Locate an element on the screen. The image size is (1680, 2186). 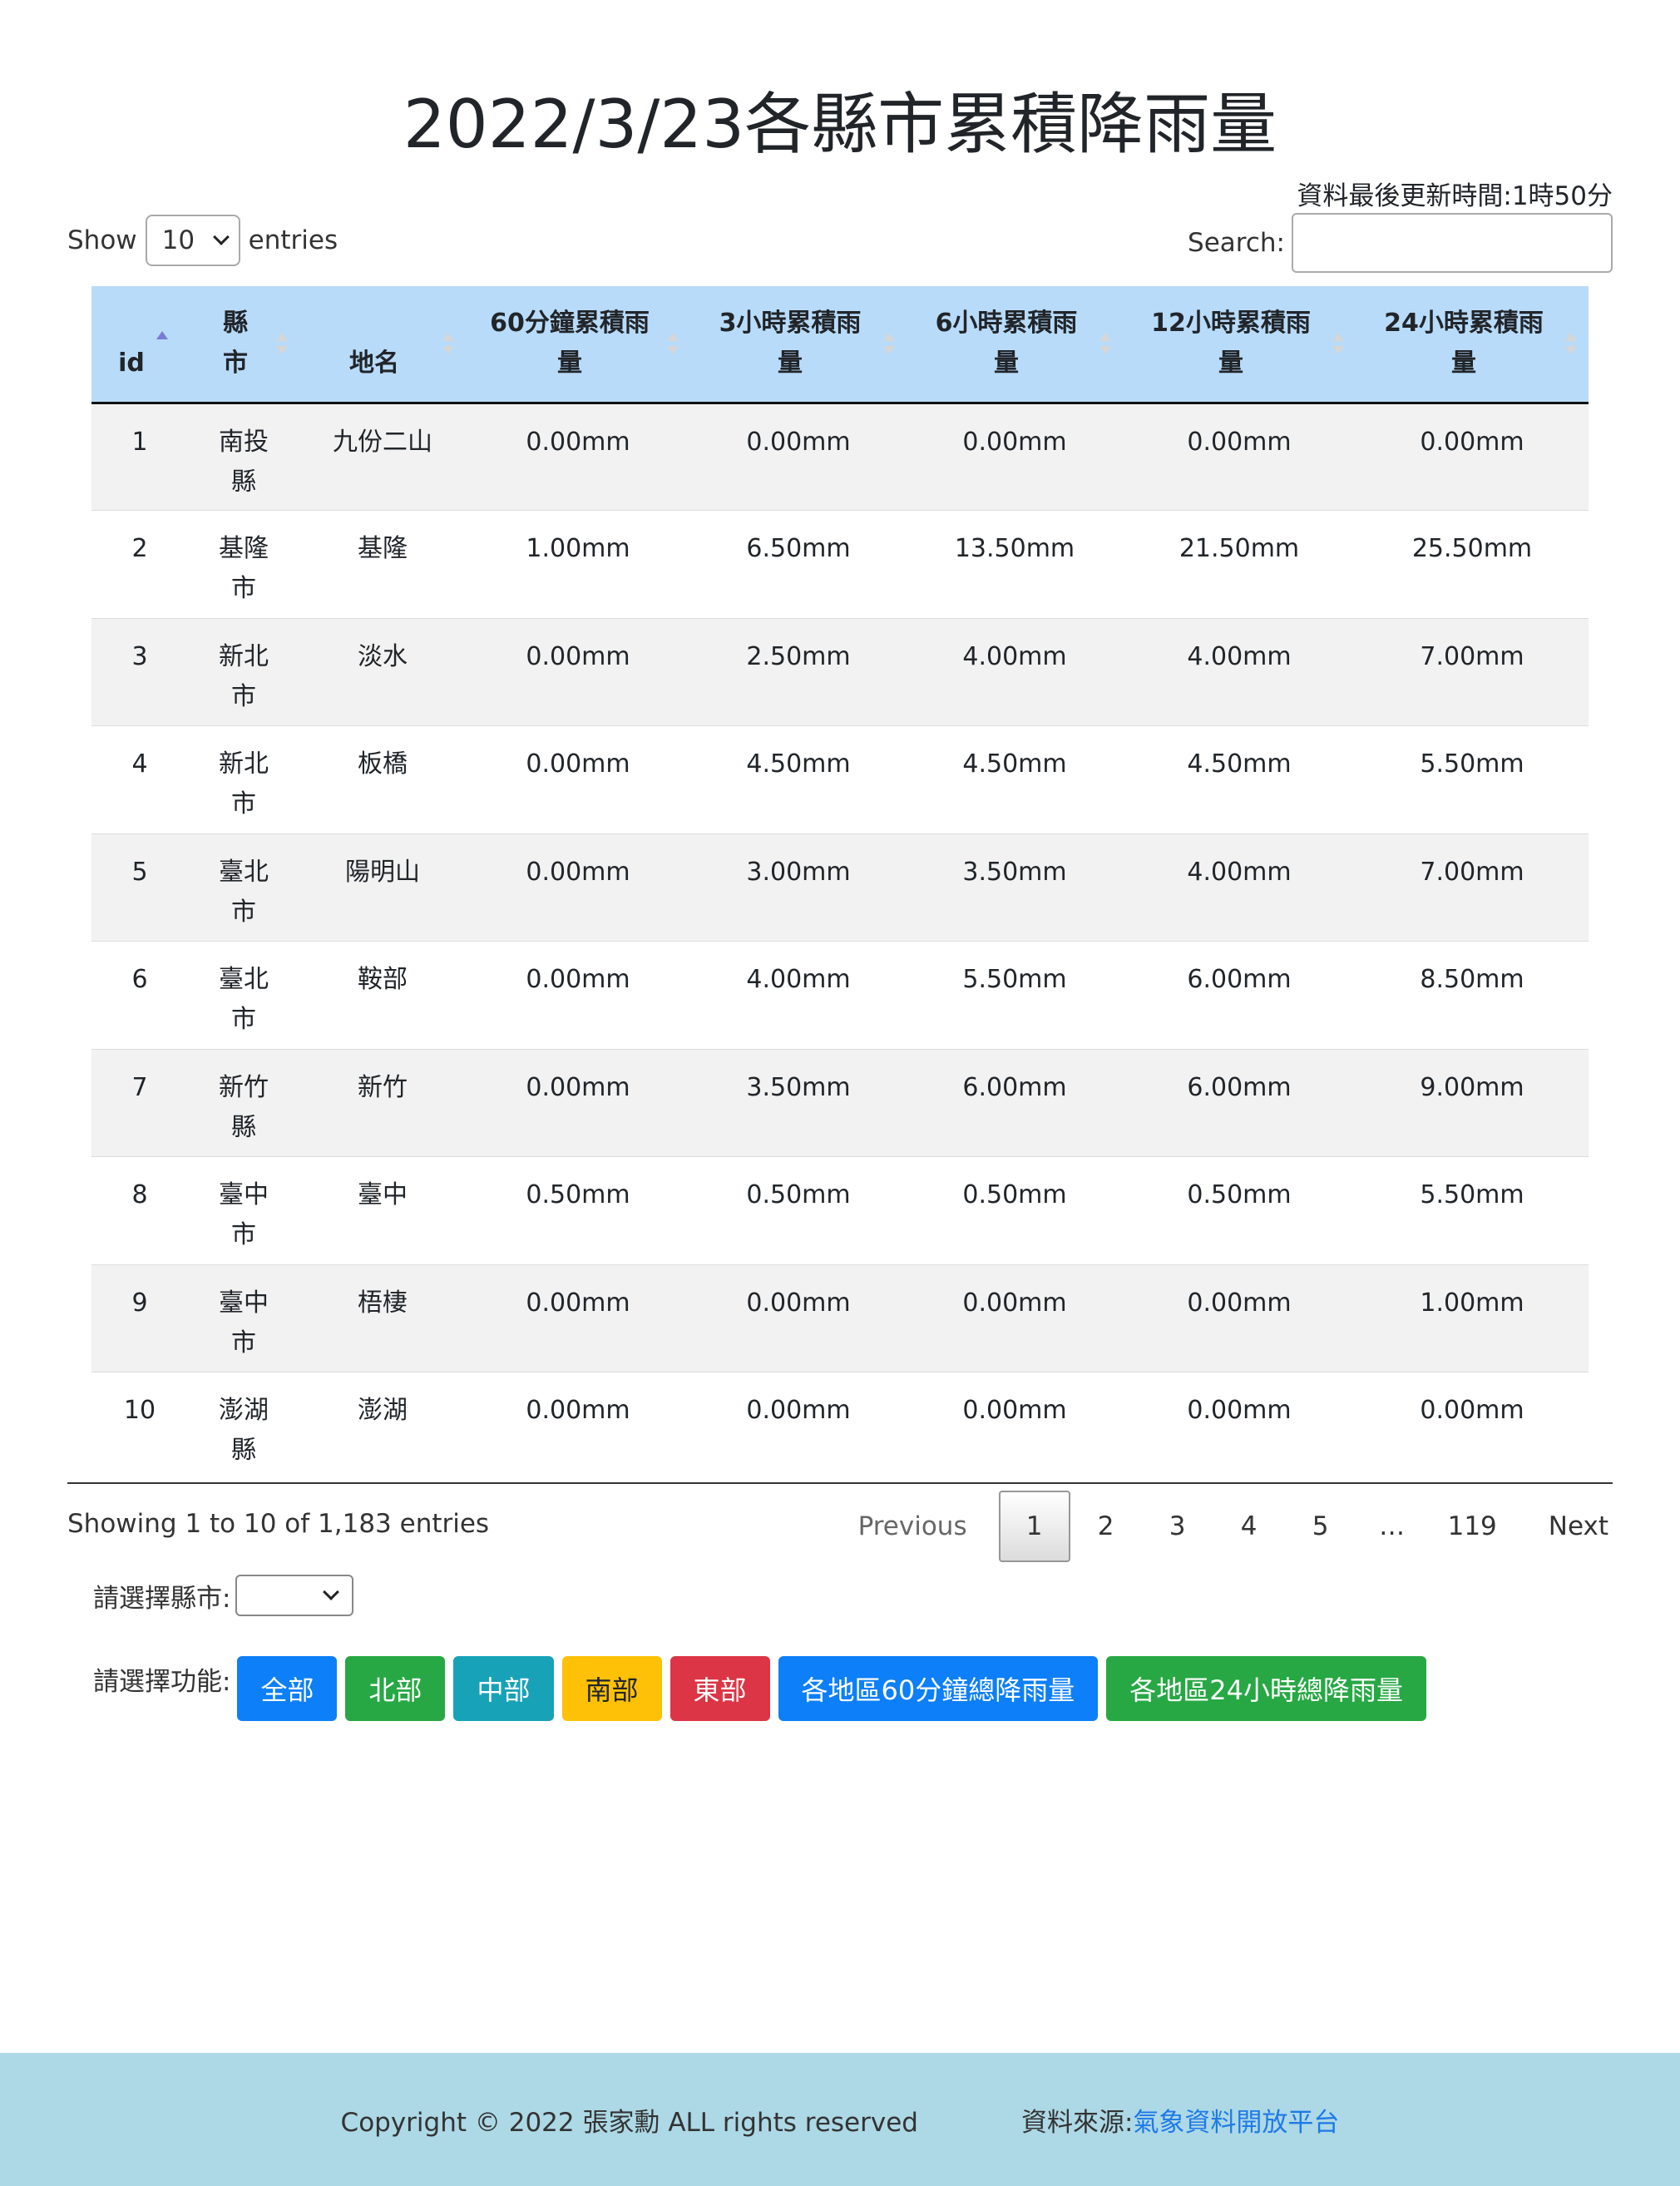
function-button-east: 東部 is located at coordinates (720, 1688).